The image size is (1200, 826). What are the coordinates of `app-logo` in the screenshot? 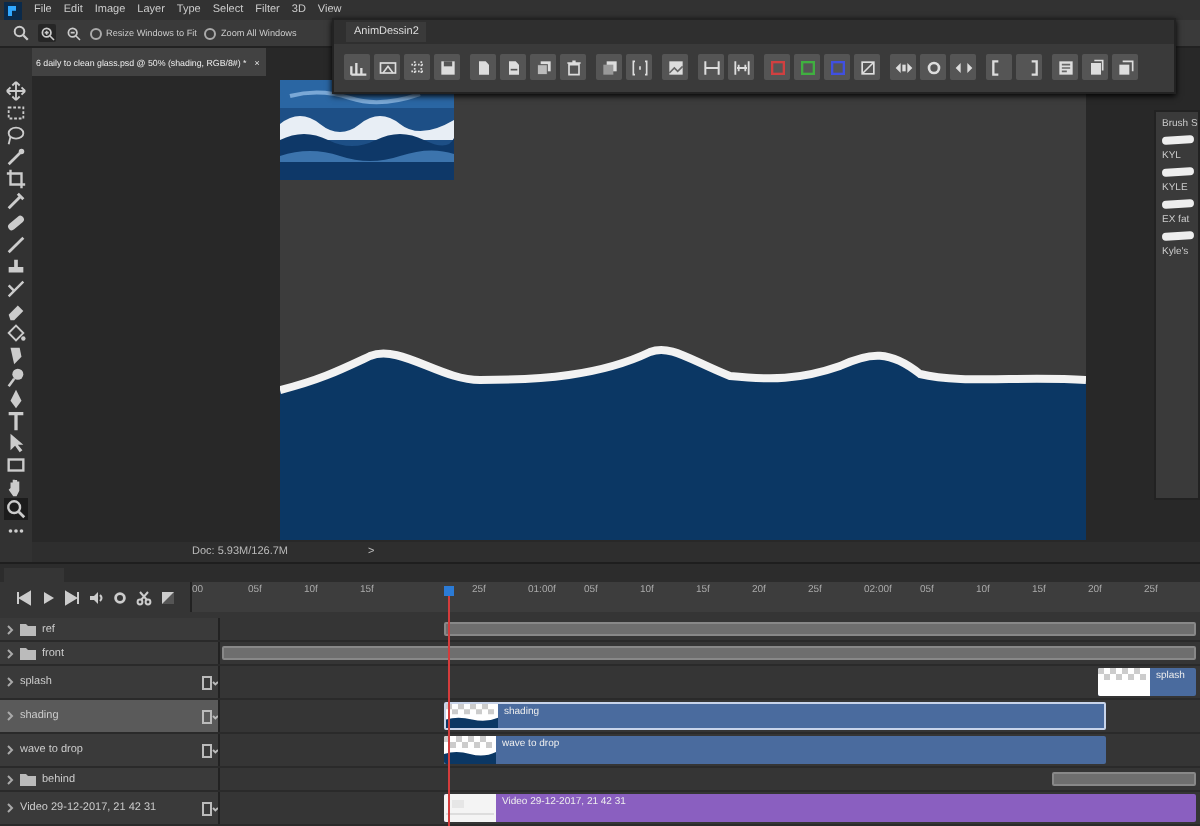 It's located at (13, 10).